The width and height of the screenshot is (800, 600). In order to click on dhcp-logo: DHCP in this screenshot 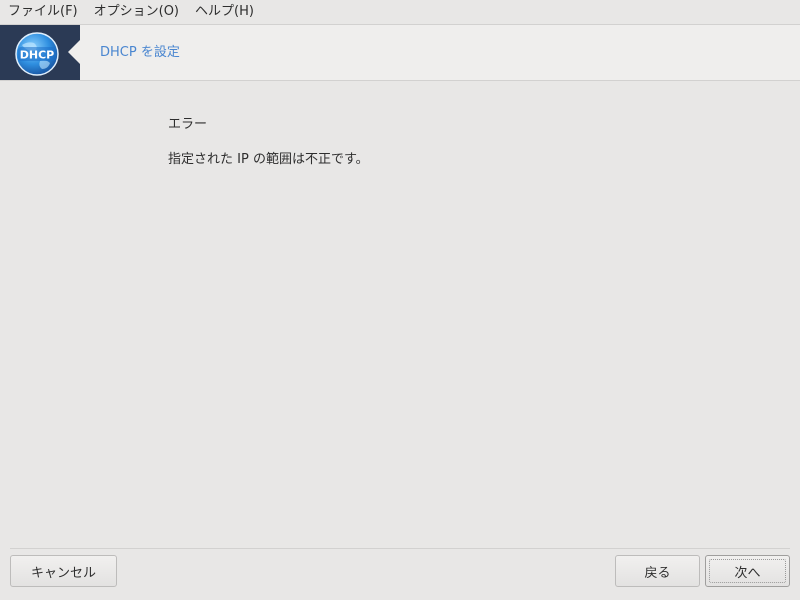, I will do `click(40, 52)`.